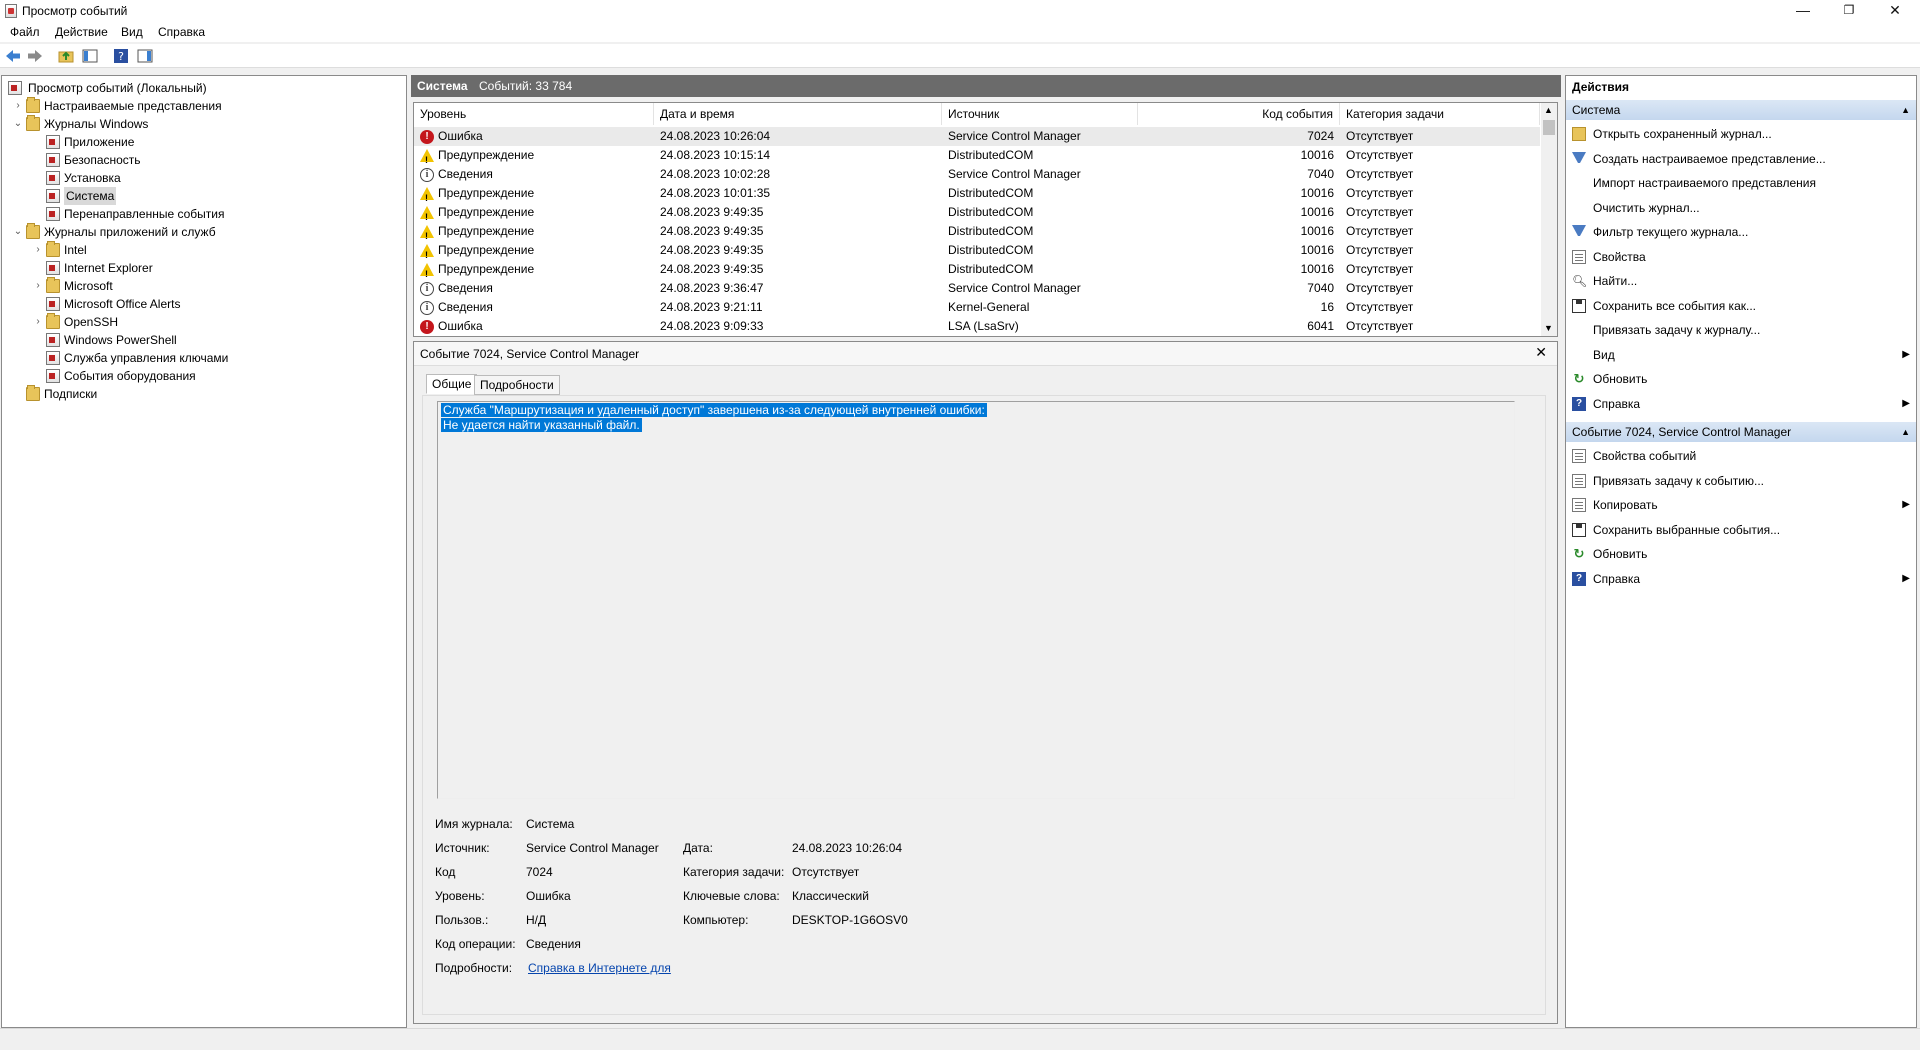  Describe the element at coordinates (181, 32) in the screenshot. I see `menu-help: Справка` at that location.